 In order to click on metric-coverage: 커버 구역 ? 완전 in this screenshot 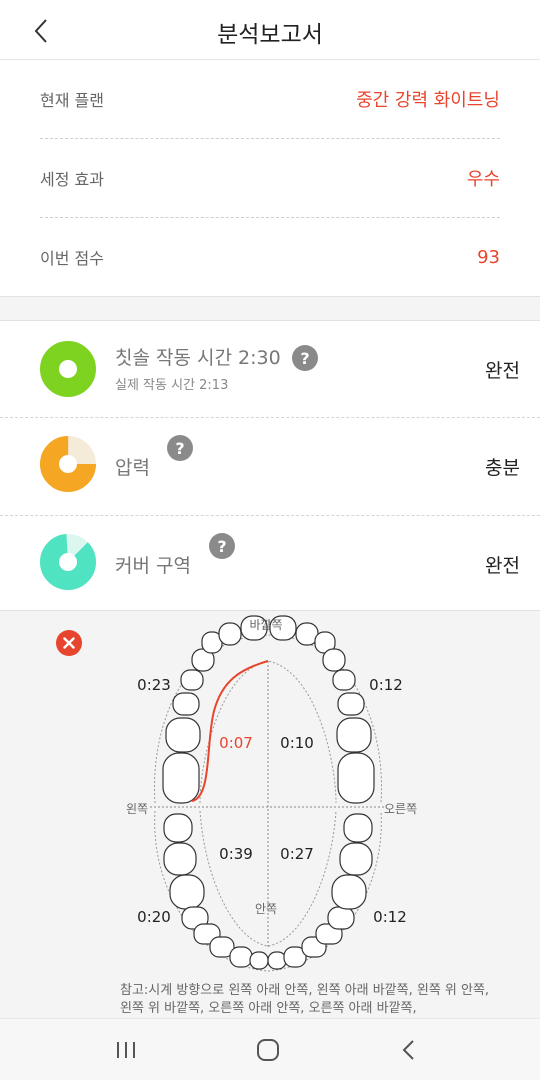, I will do `click(270, 565)`.